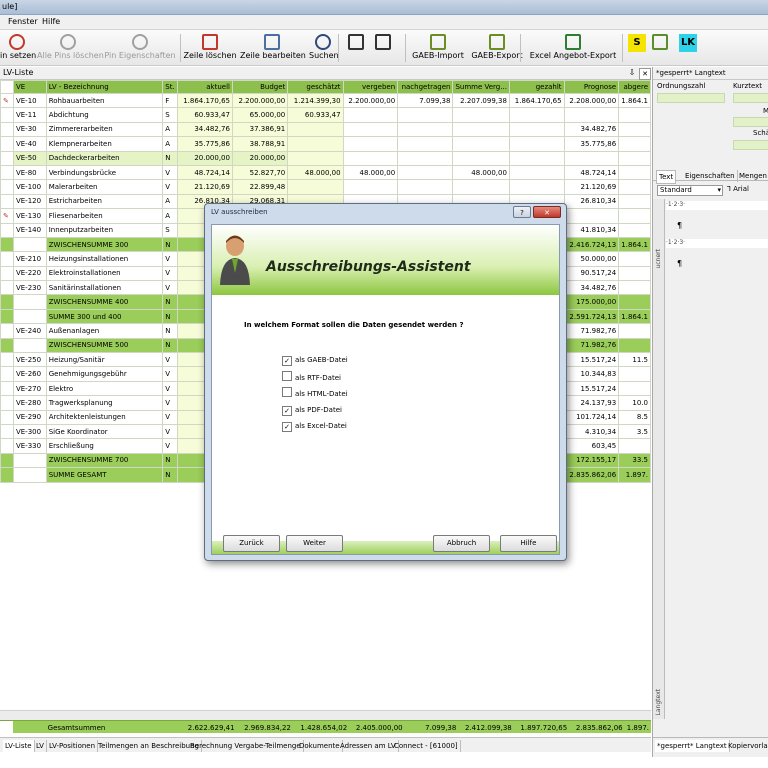 The width and height of the screenshot is (768, 768). What do you see at coordinates (315, 87) in the screenshot?
I see `column-header: geschätzt` at bounding box center [315, 87].